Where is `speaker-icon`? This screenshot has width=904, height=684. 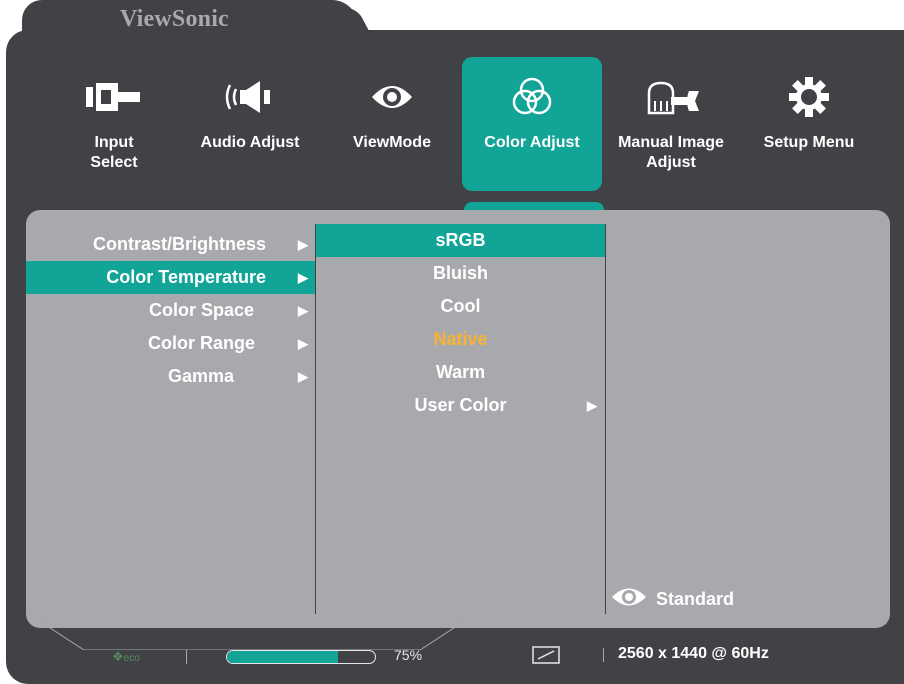
speaker-icon is located at coordinates (250, 97).